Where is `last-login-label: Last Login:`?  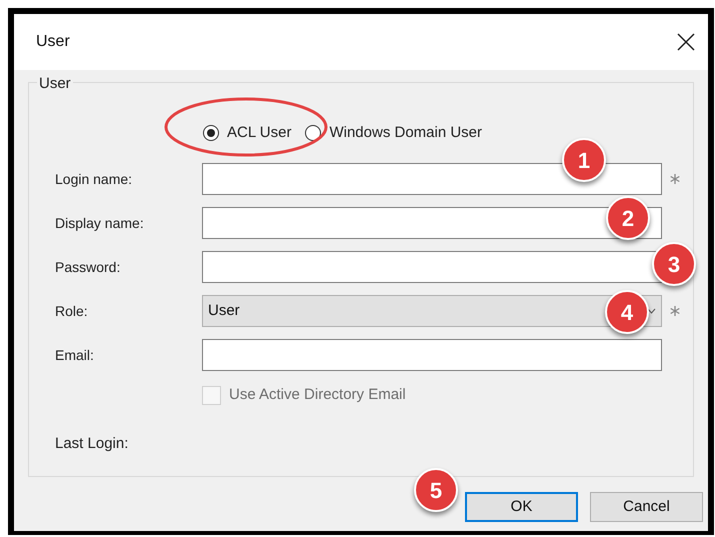 last-login-label: Last Login: is located at coordinates (92, 444).